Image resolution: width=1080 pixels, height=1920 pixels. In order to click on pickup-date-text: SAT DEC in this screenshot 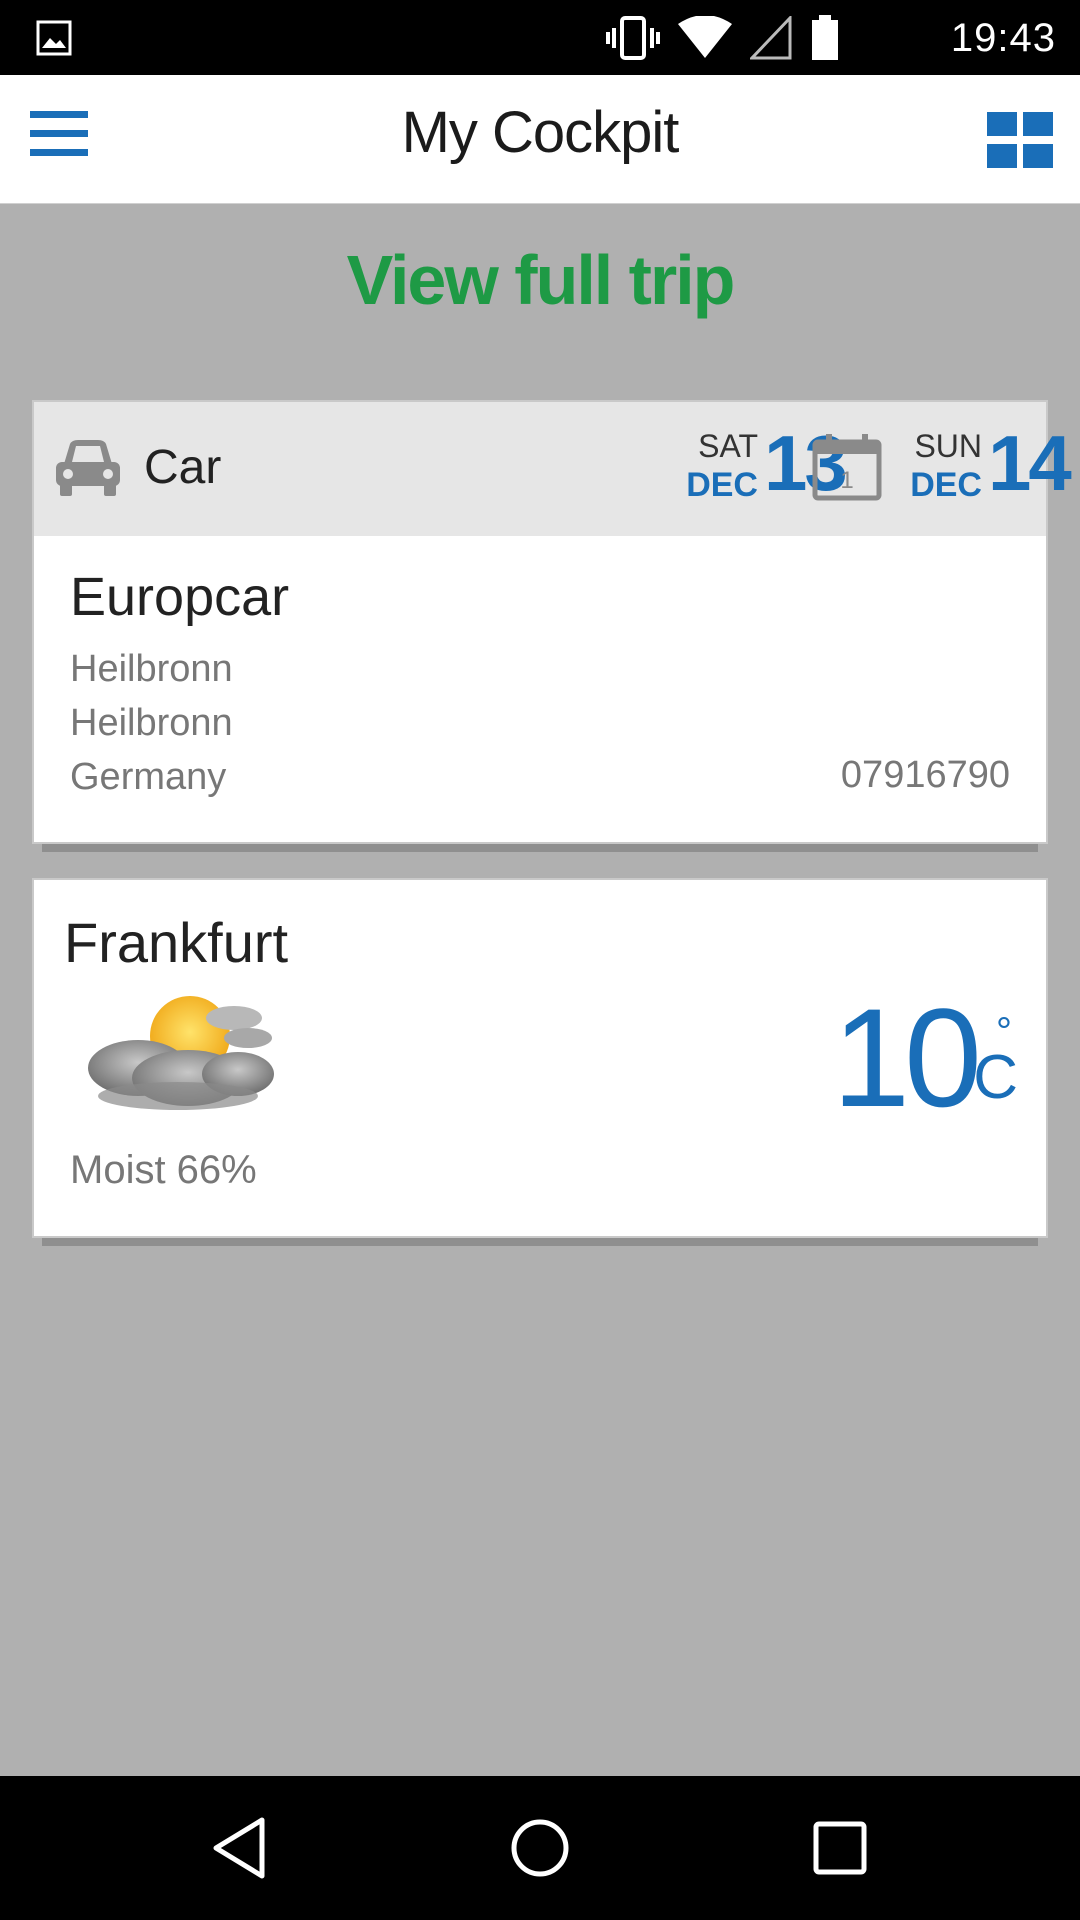, I will do `click(713, 469)`.